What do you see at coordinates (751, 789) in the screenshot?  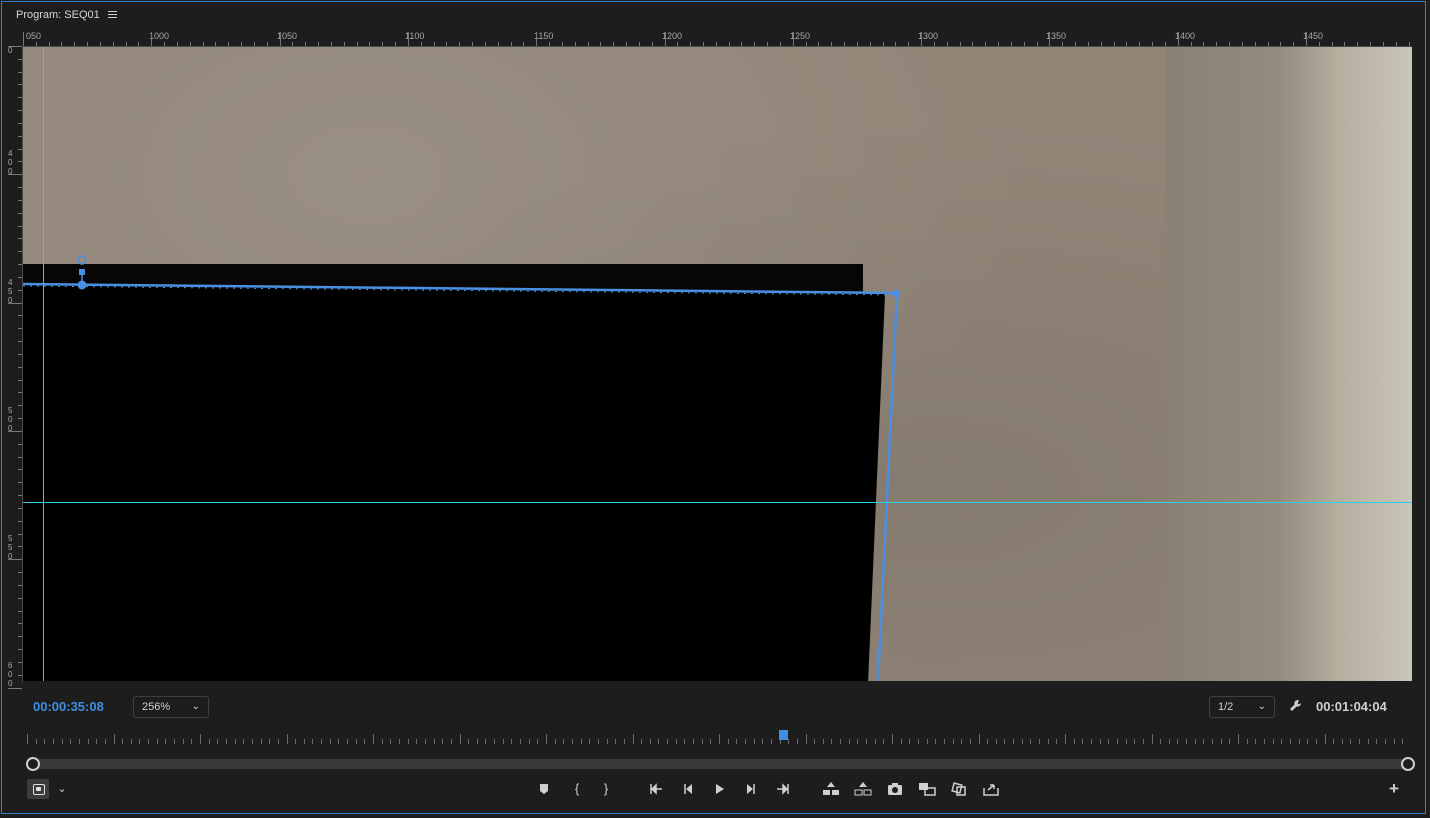 I see `step-forward-icon` at bounding box center [751, 789].